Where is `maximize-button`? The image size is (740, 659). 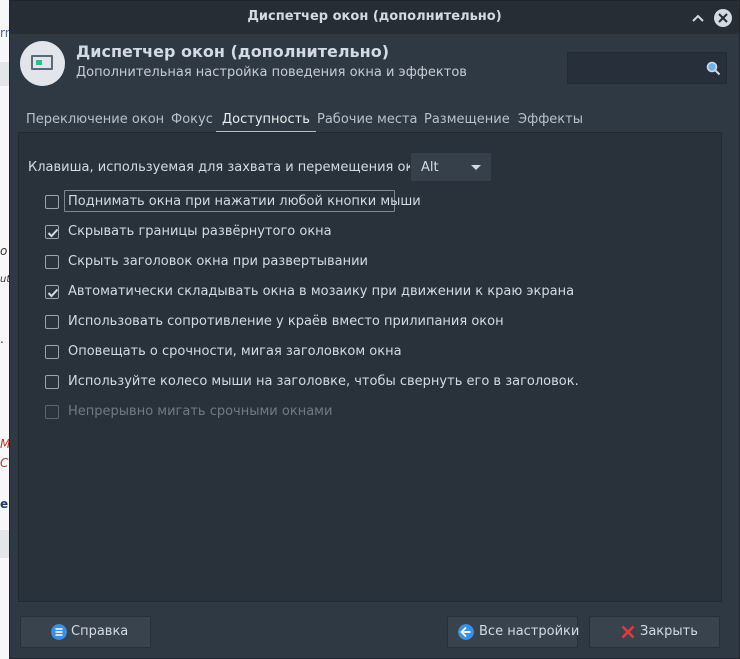 maximize-button is located at coordinates (698, 18).